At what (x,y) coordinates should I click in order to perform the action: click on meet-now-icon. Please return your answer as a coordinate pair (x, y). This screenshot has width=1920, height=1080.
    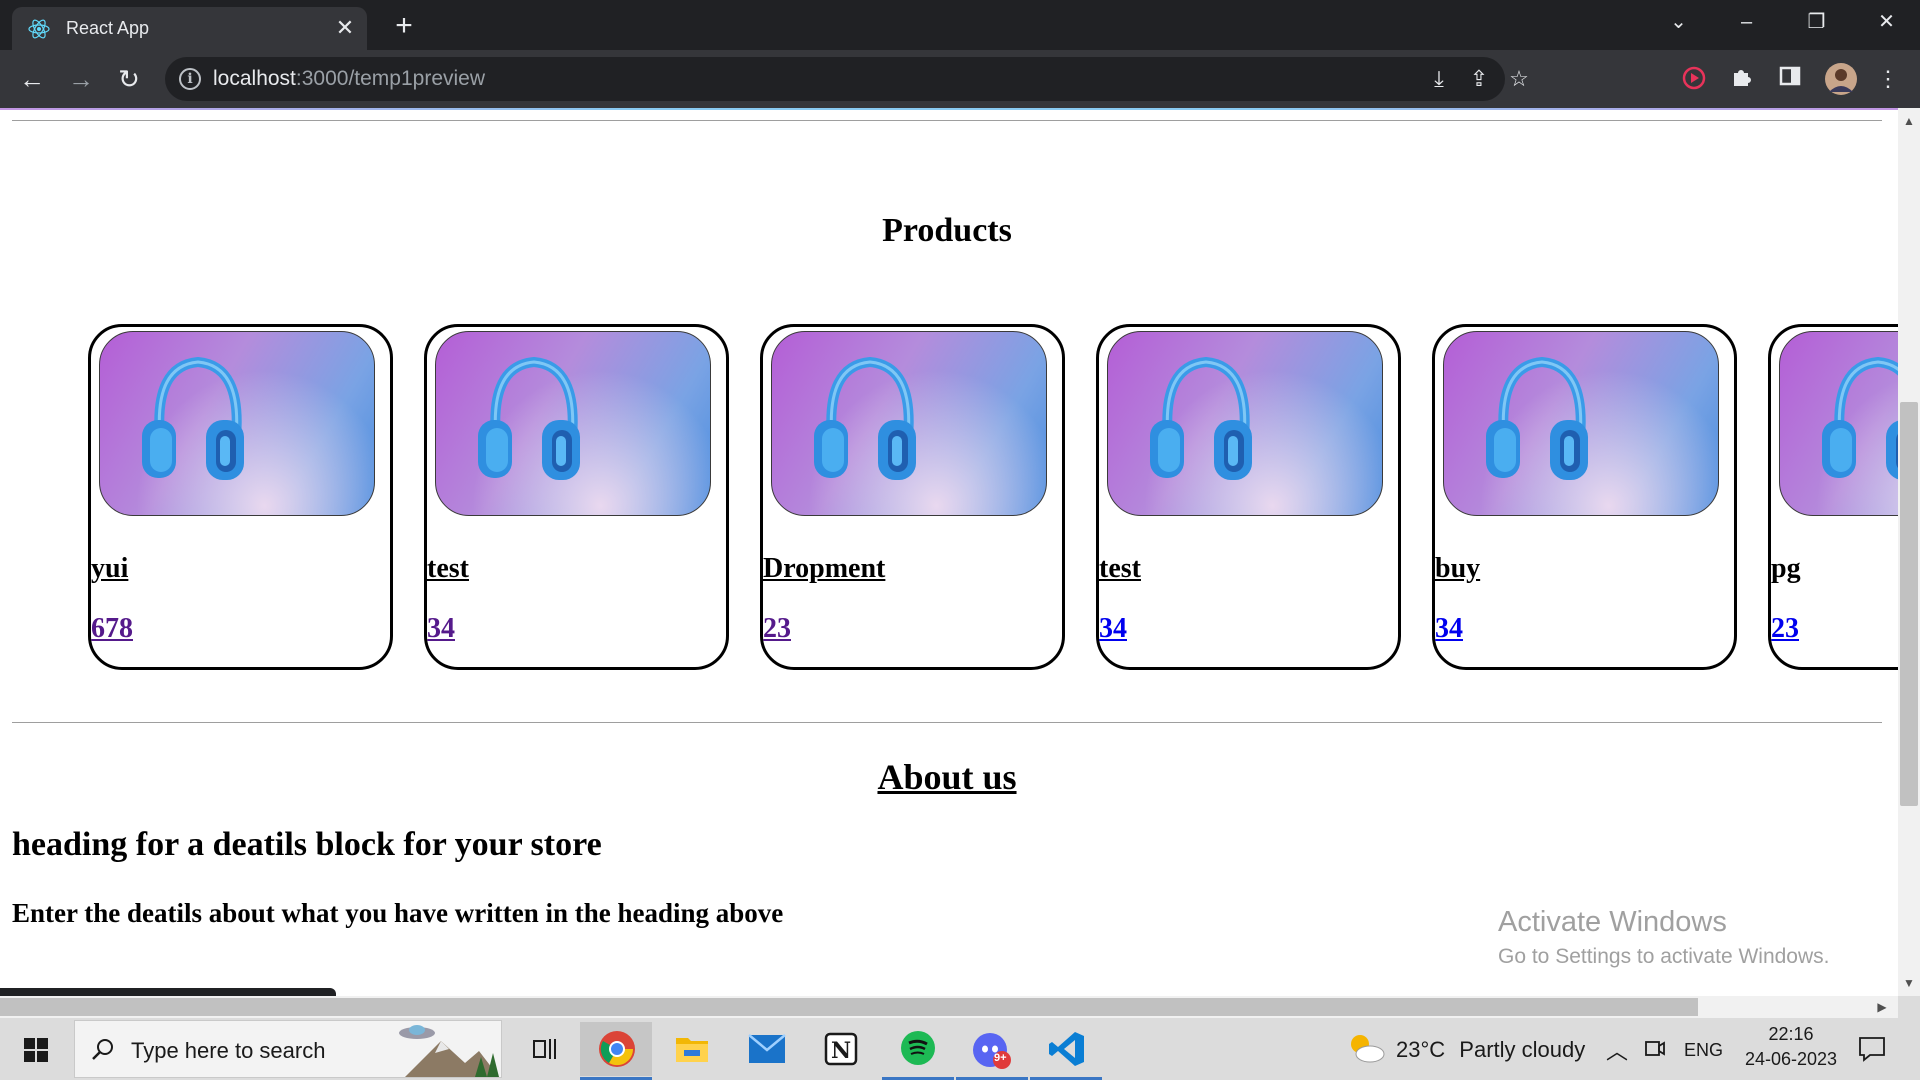
    Looking at the image, I should click on (1655, 1049).